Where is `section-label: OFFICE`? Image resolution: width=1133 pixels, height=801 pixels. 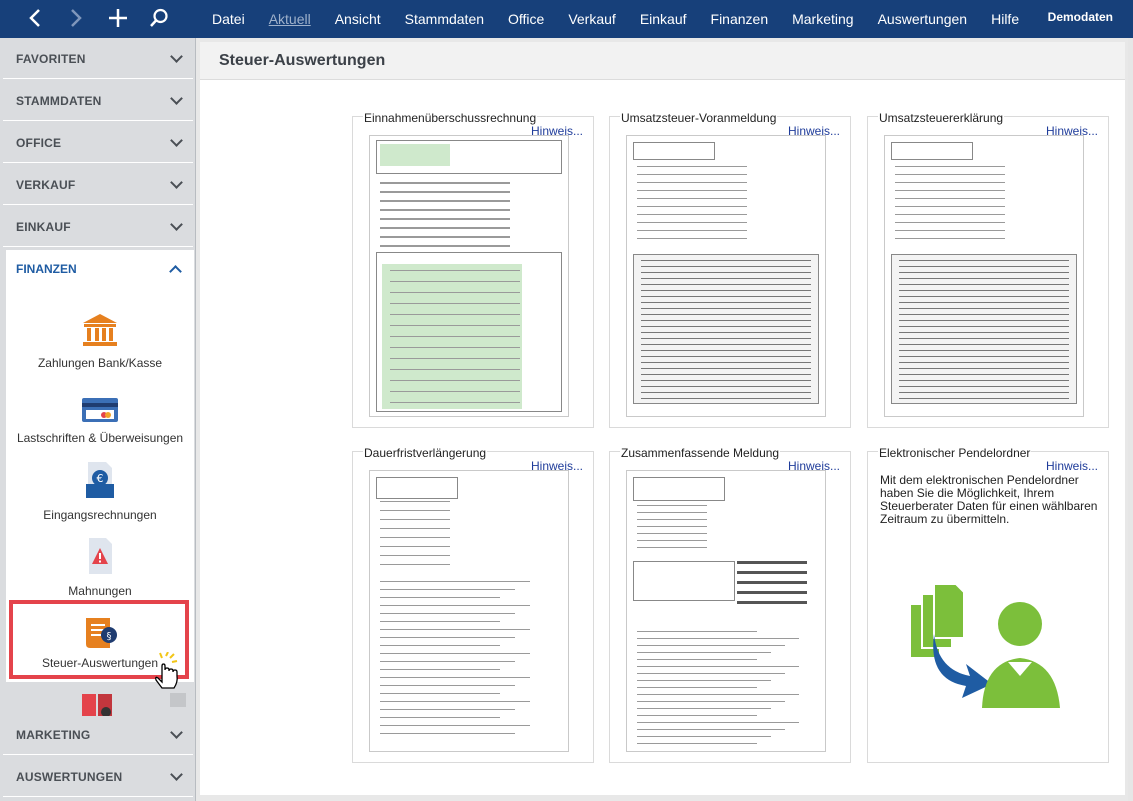 section-label: OFFICE is located at coordinates (39, 142).